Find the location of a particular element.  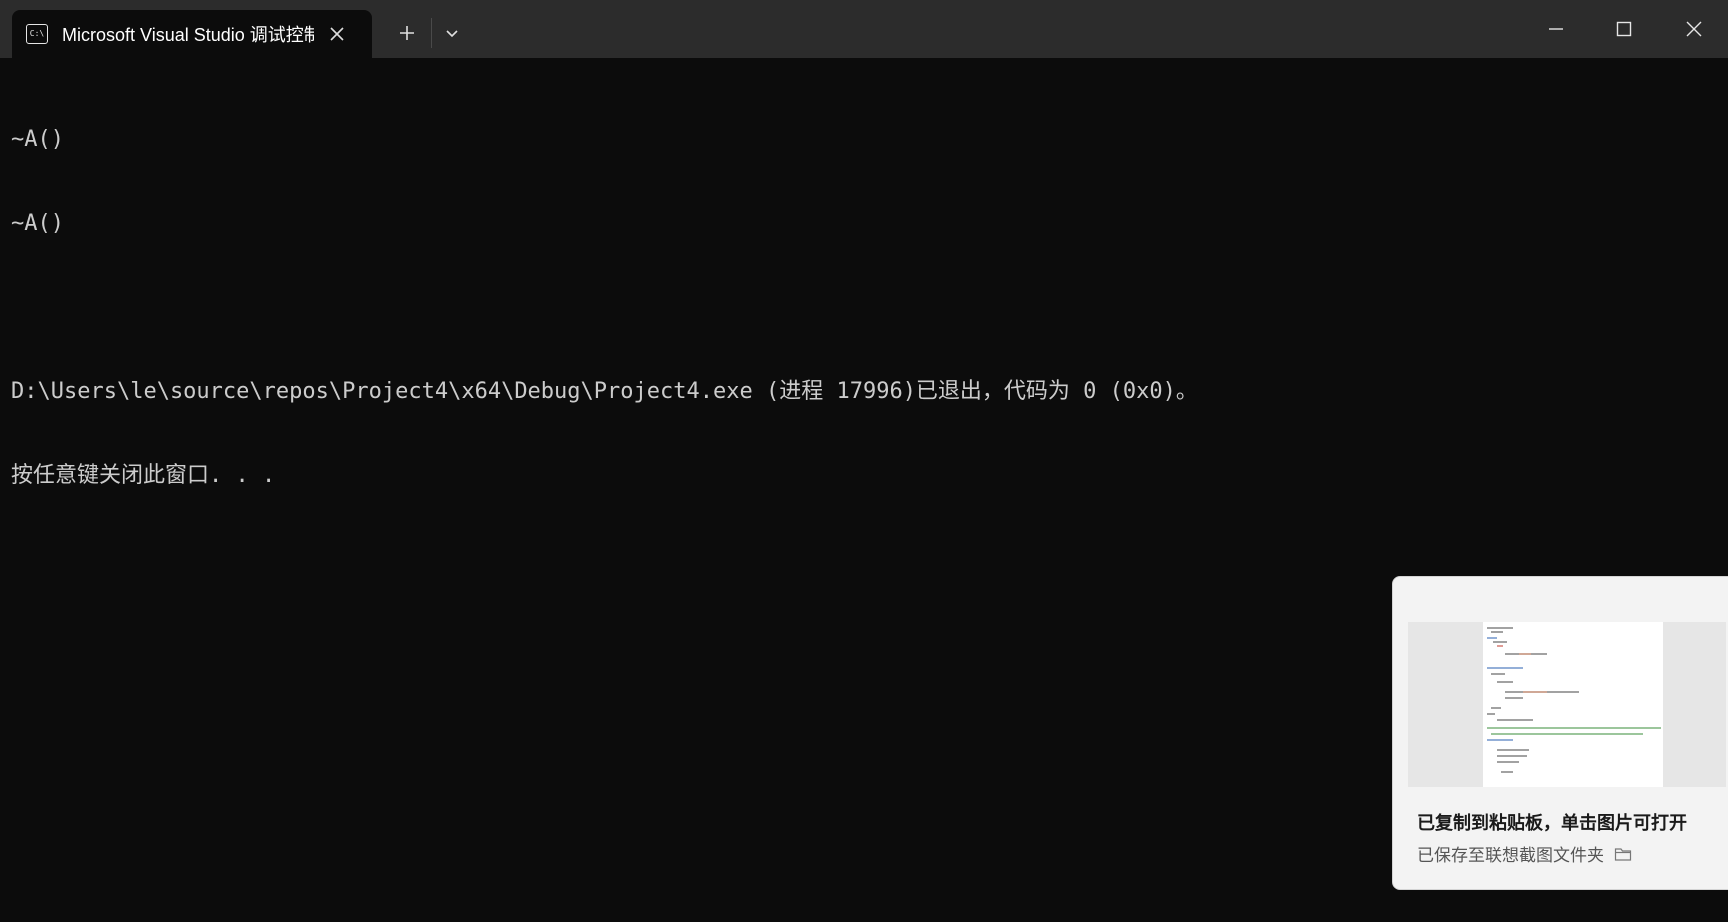

minimize-button is located at coordinates (1556, 29).